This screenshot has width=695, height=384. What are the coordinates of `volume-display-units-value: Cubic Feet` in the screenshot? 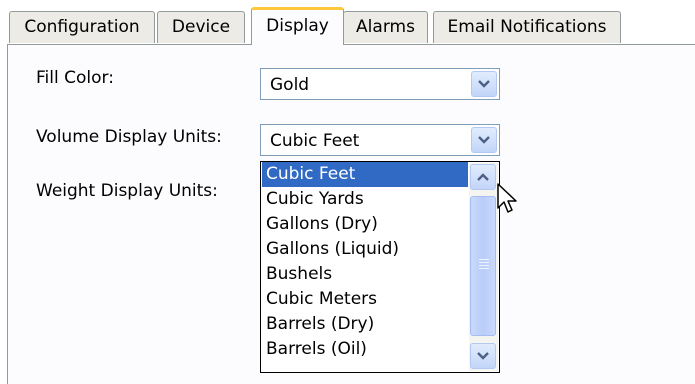 It's located at (315, 141).